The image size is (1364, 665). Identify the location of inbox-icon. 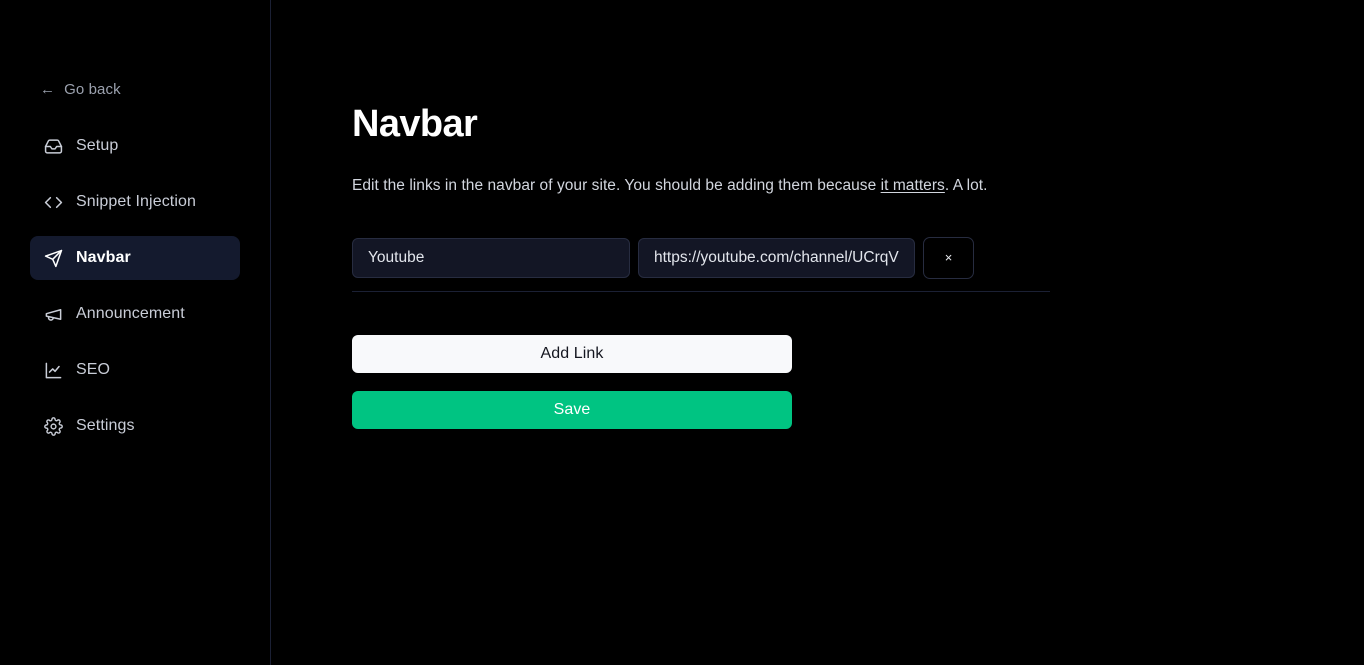
(53, 146).